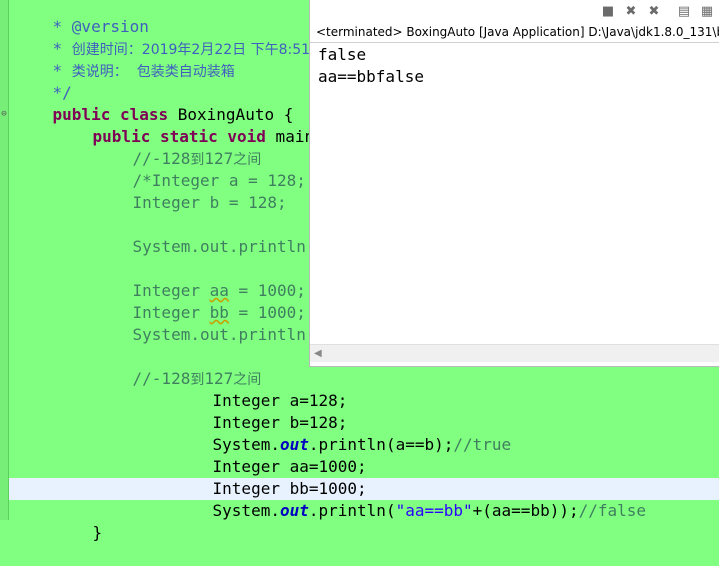 The image size is (719, 566). Describe the element at coordinates (124, 59) in the screenshot. I see `code-line-3: * 类说明： 包装类自动装箱` at that location.